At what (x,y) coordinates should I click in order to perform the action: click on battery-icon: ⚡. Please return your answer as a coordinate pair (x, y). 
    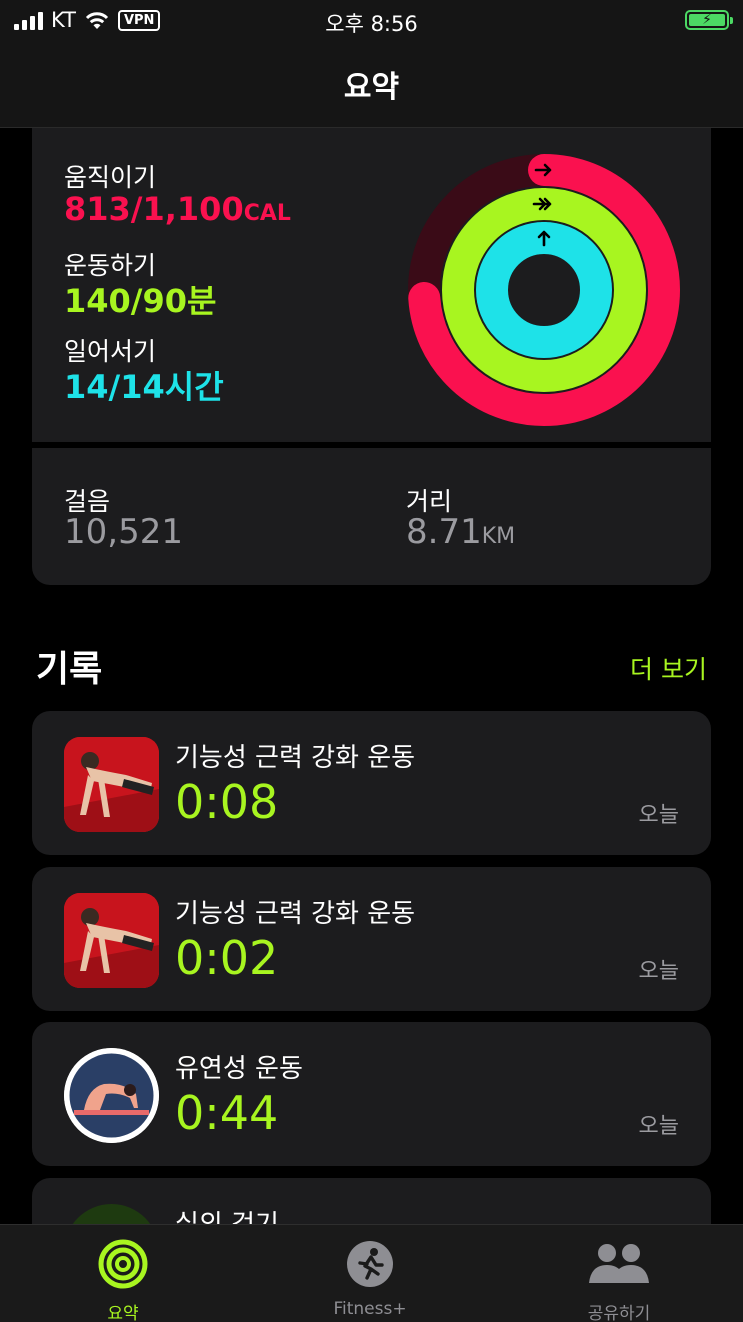
    Looking at the image, I should click on (709, 20).